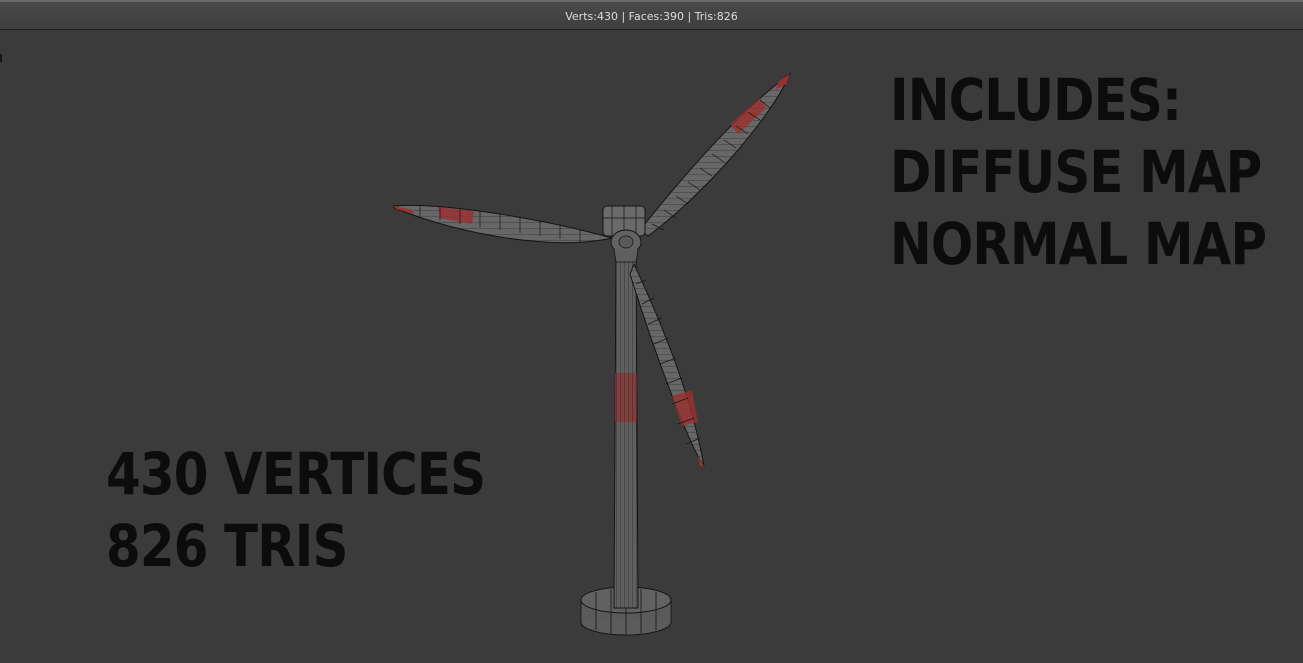  What do you see at coordinates (715, 154) in the screenshot?
I see `turbine-blade-top` at bounding box center [715, 154].